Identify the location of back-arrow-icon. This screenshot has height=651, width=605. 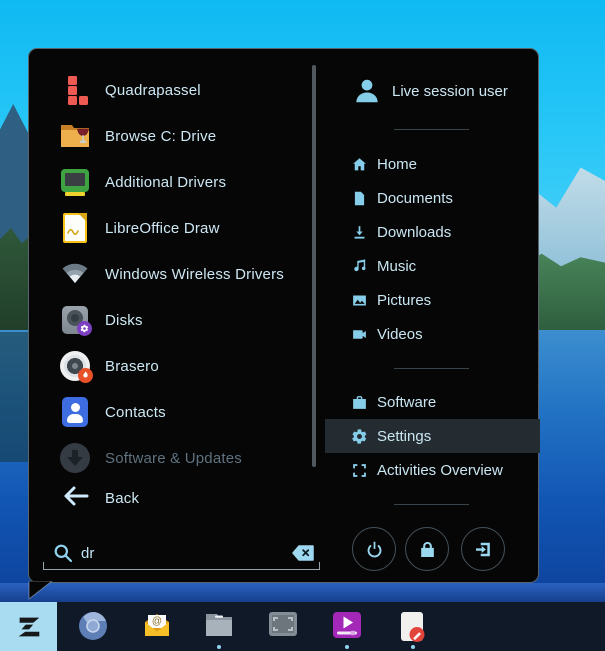
(75, 498).